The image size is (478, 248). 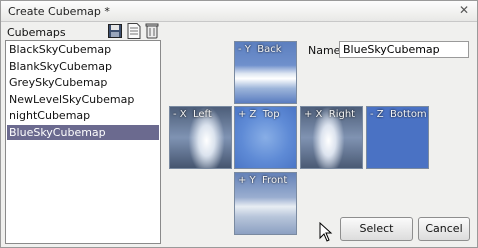 What do you see at coordinates (376, 229) in the screenshot?
I see `select-button: Select` at bounding box center [376, 229].